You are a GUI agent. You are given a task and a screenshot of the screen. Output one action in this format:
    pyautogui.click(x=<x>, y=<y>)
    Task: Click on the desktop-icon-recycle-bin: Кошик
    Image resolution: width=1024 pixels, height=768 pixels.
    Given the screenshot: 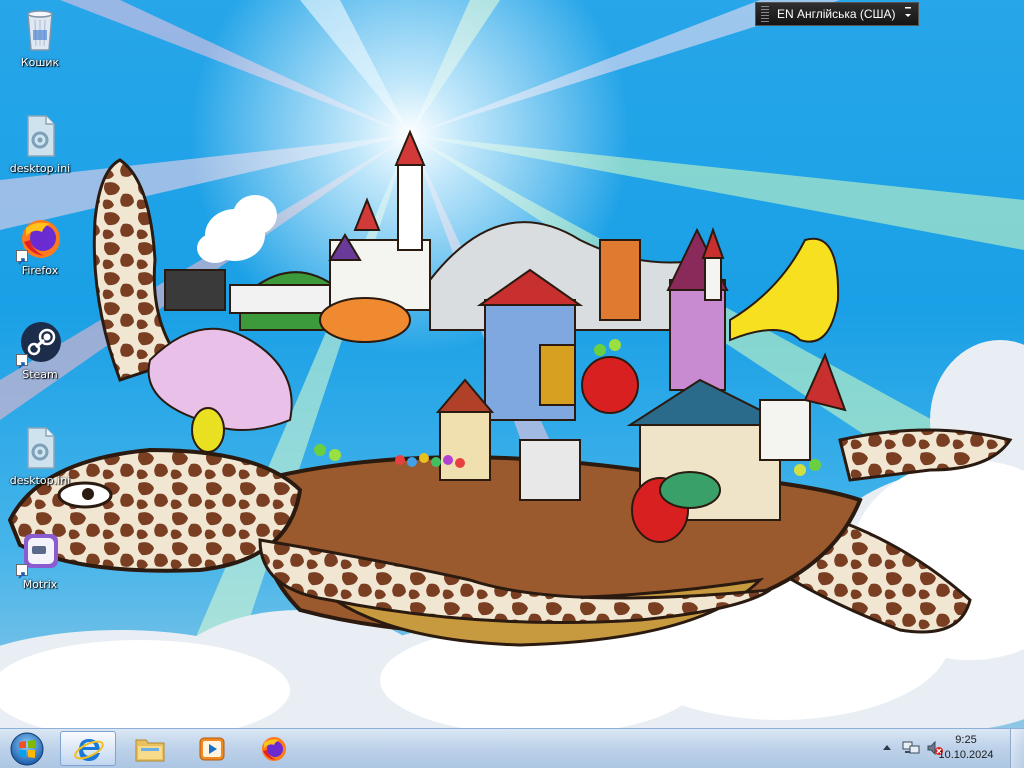 What is the action you would take?
    pyautogui.click(x=40, y=42)
    